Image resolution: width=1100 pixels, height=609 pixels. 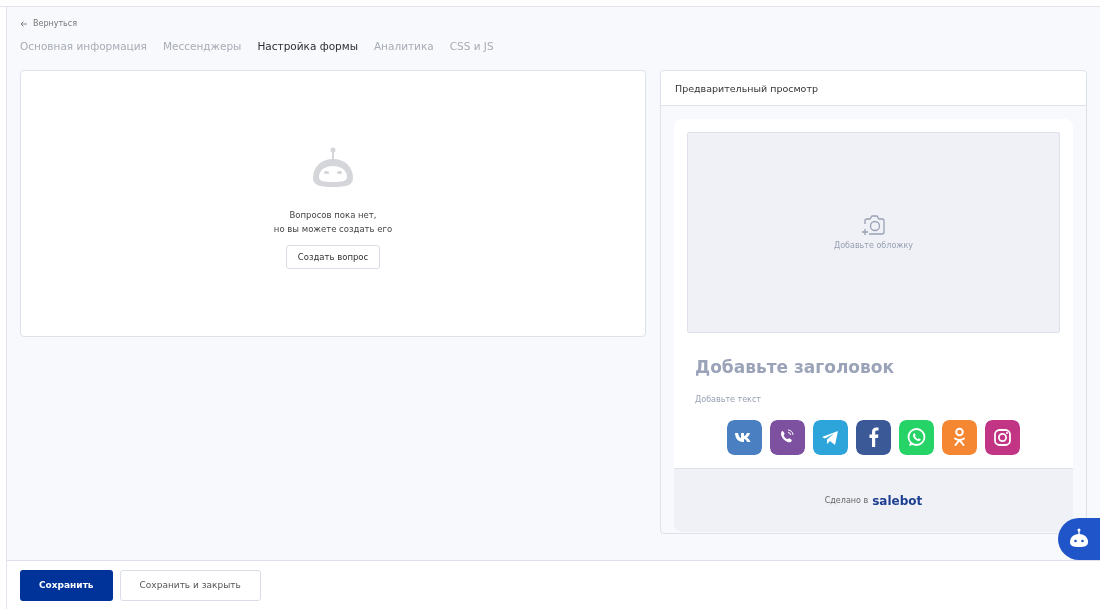 I want to click on back-link: Вернуться, so click(x=49, y=23).